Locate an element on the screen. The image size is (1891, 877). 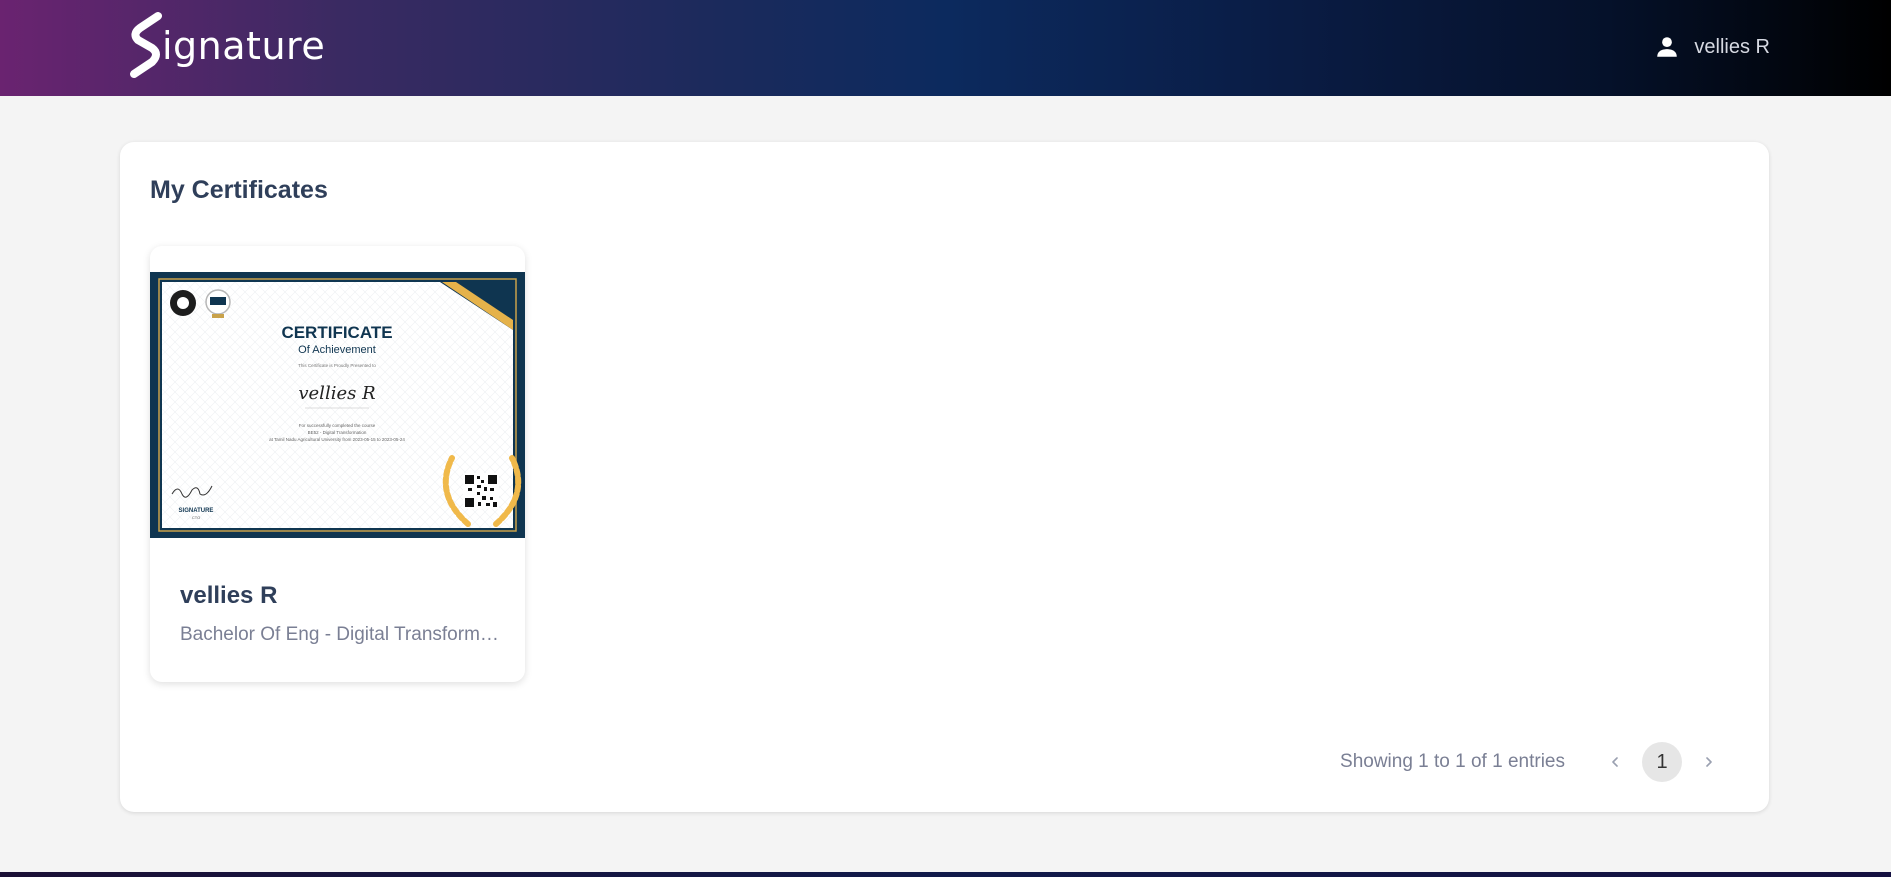
chevron-left-icon is located at coordinates (1615, 762).